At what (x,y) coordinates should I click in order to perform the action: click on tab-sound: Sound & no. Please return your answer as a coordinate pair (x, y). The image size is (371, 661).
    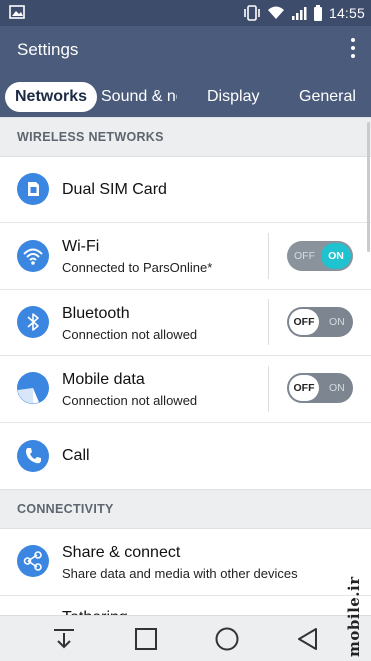
    Looking at the image, I should click on (139, 97).